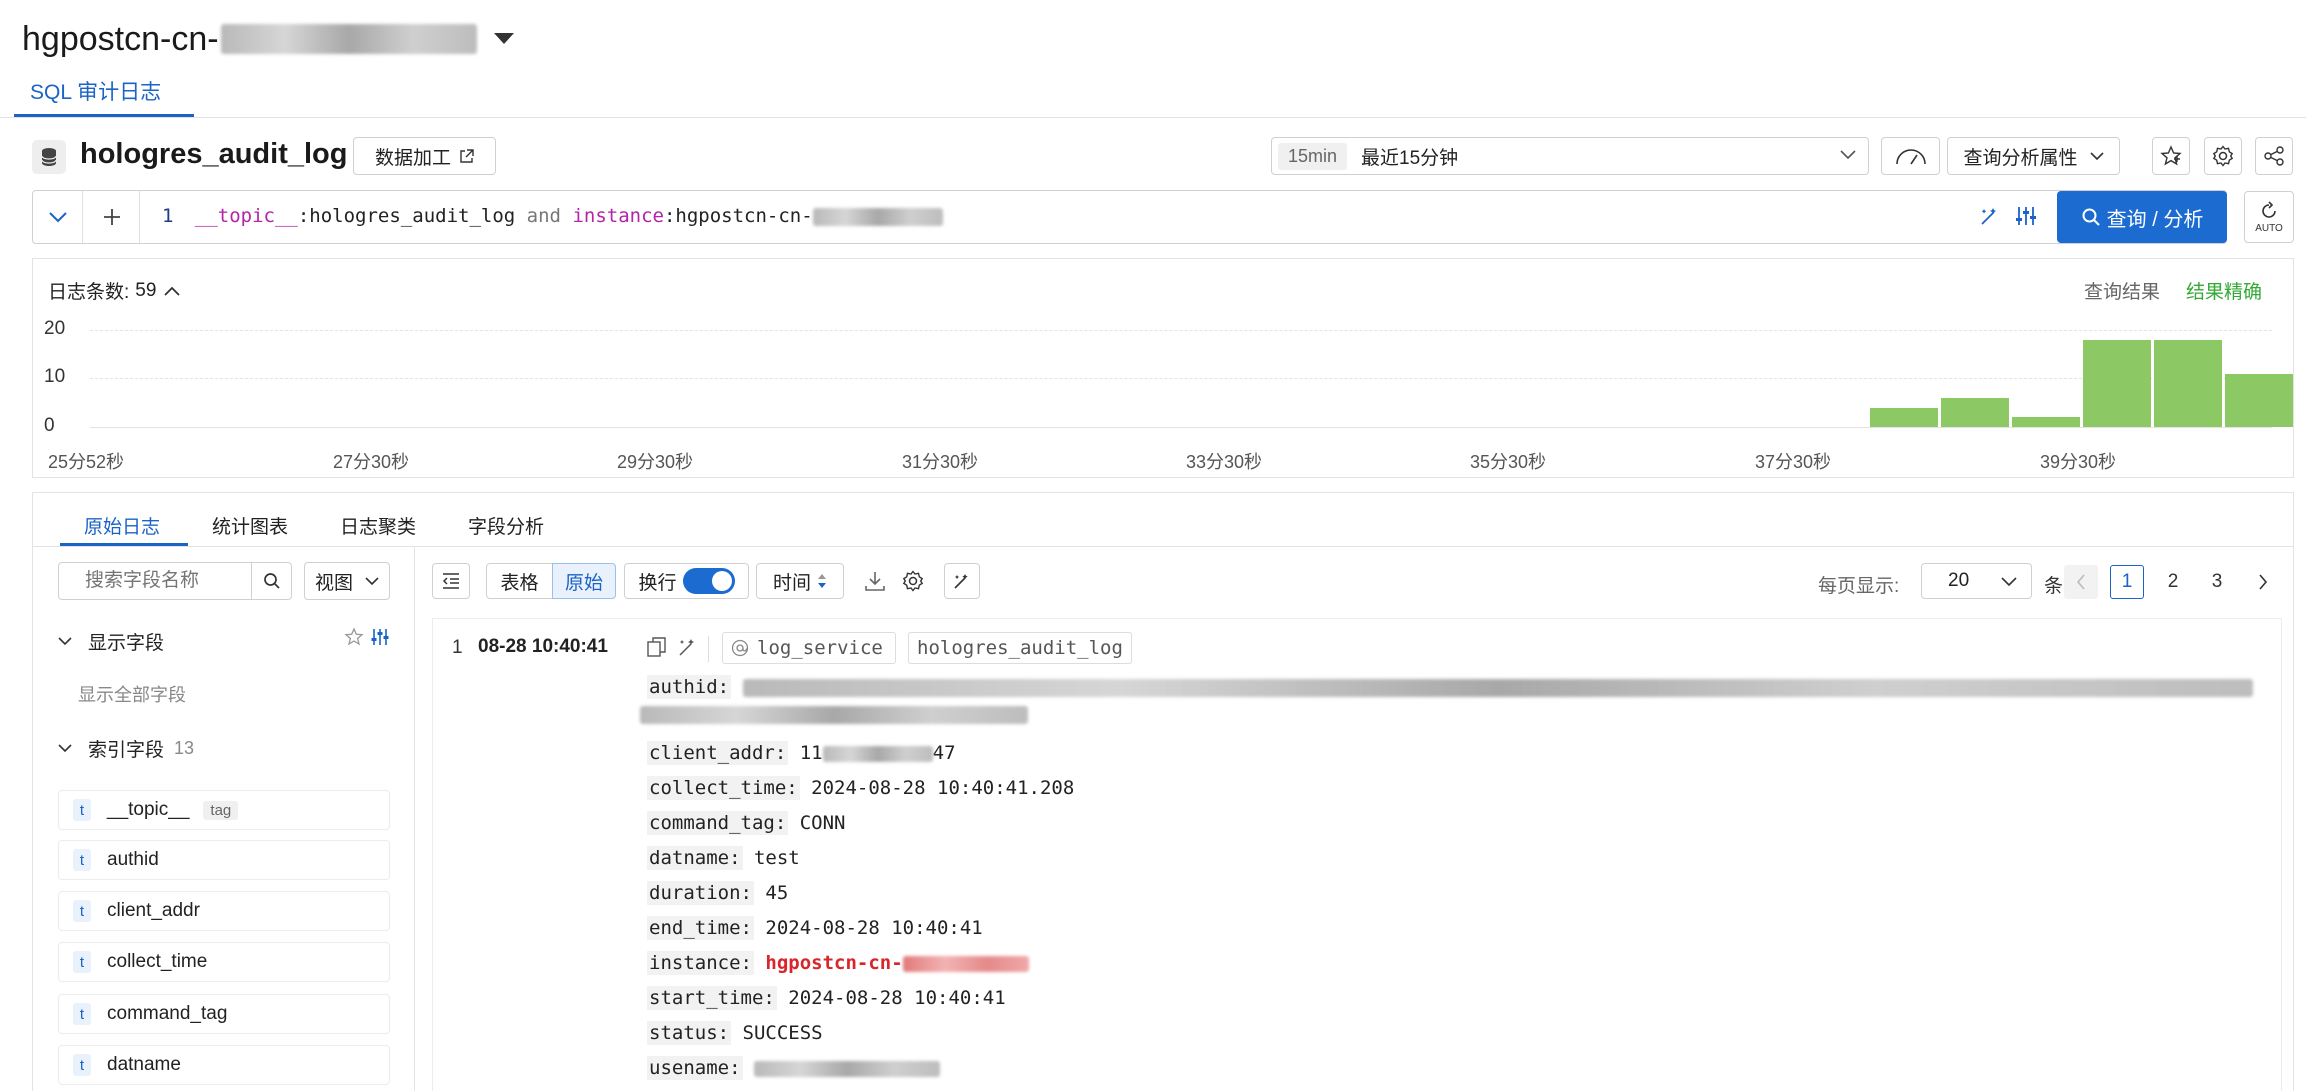 This screenshot has height=1091, width=2306. Describe the element at coordinates (380, 637) in the screenshot. I see `display-fields-settings-button` at that location.